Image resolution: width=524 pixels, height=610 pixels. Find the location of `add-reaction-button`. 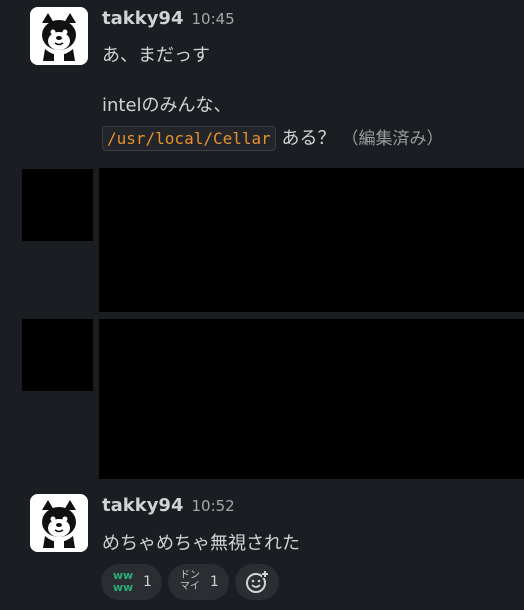

add-reaction-button is located at coordinates (256, 582).